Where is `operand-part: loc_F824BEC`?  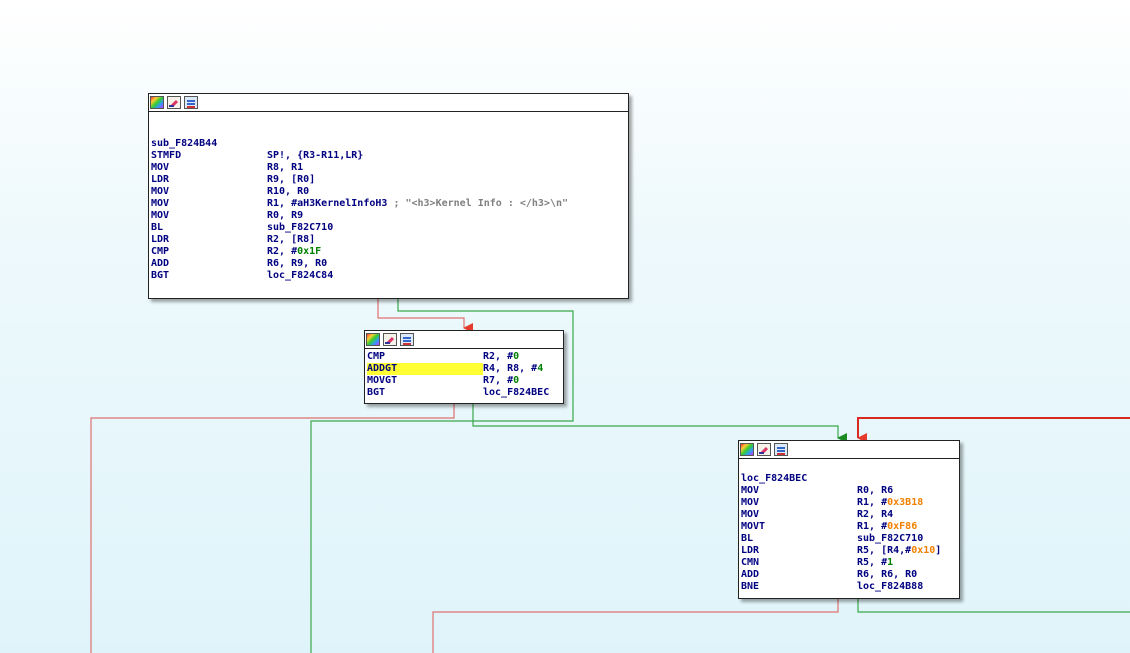
operand-part: loc_F824BEC is located at coordinates (516, 392).